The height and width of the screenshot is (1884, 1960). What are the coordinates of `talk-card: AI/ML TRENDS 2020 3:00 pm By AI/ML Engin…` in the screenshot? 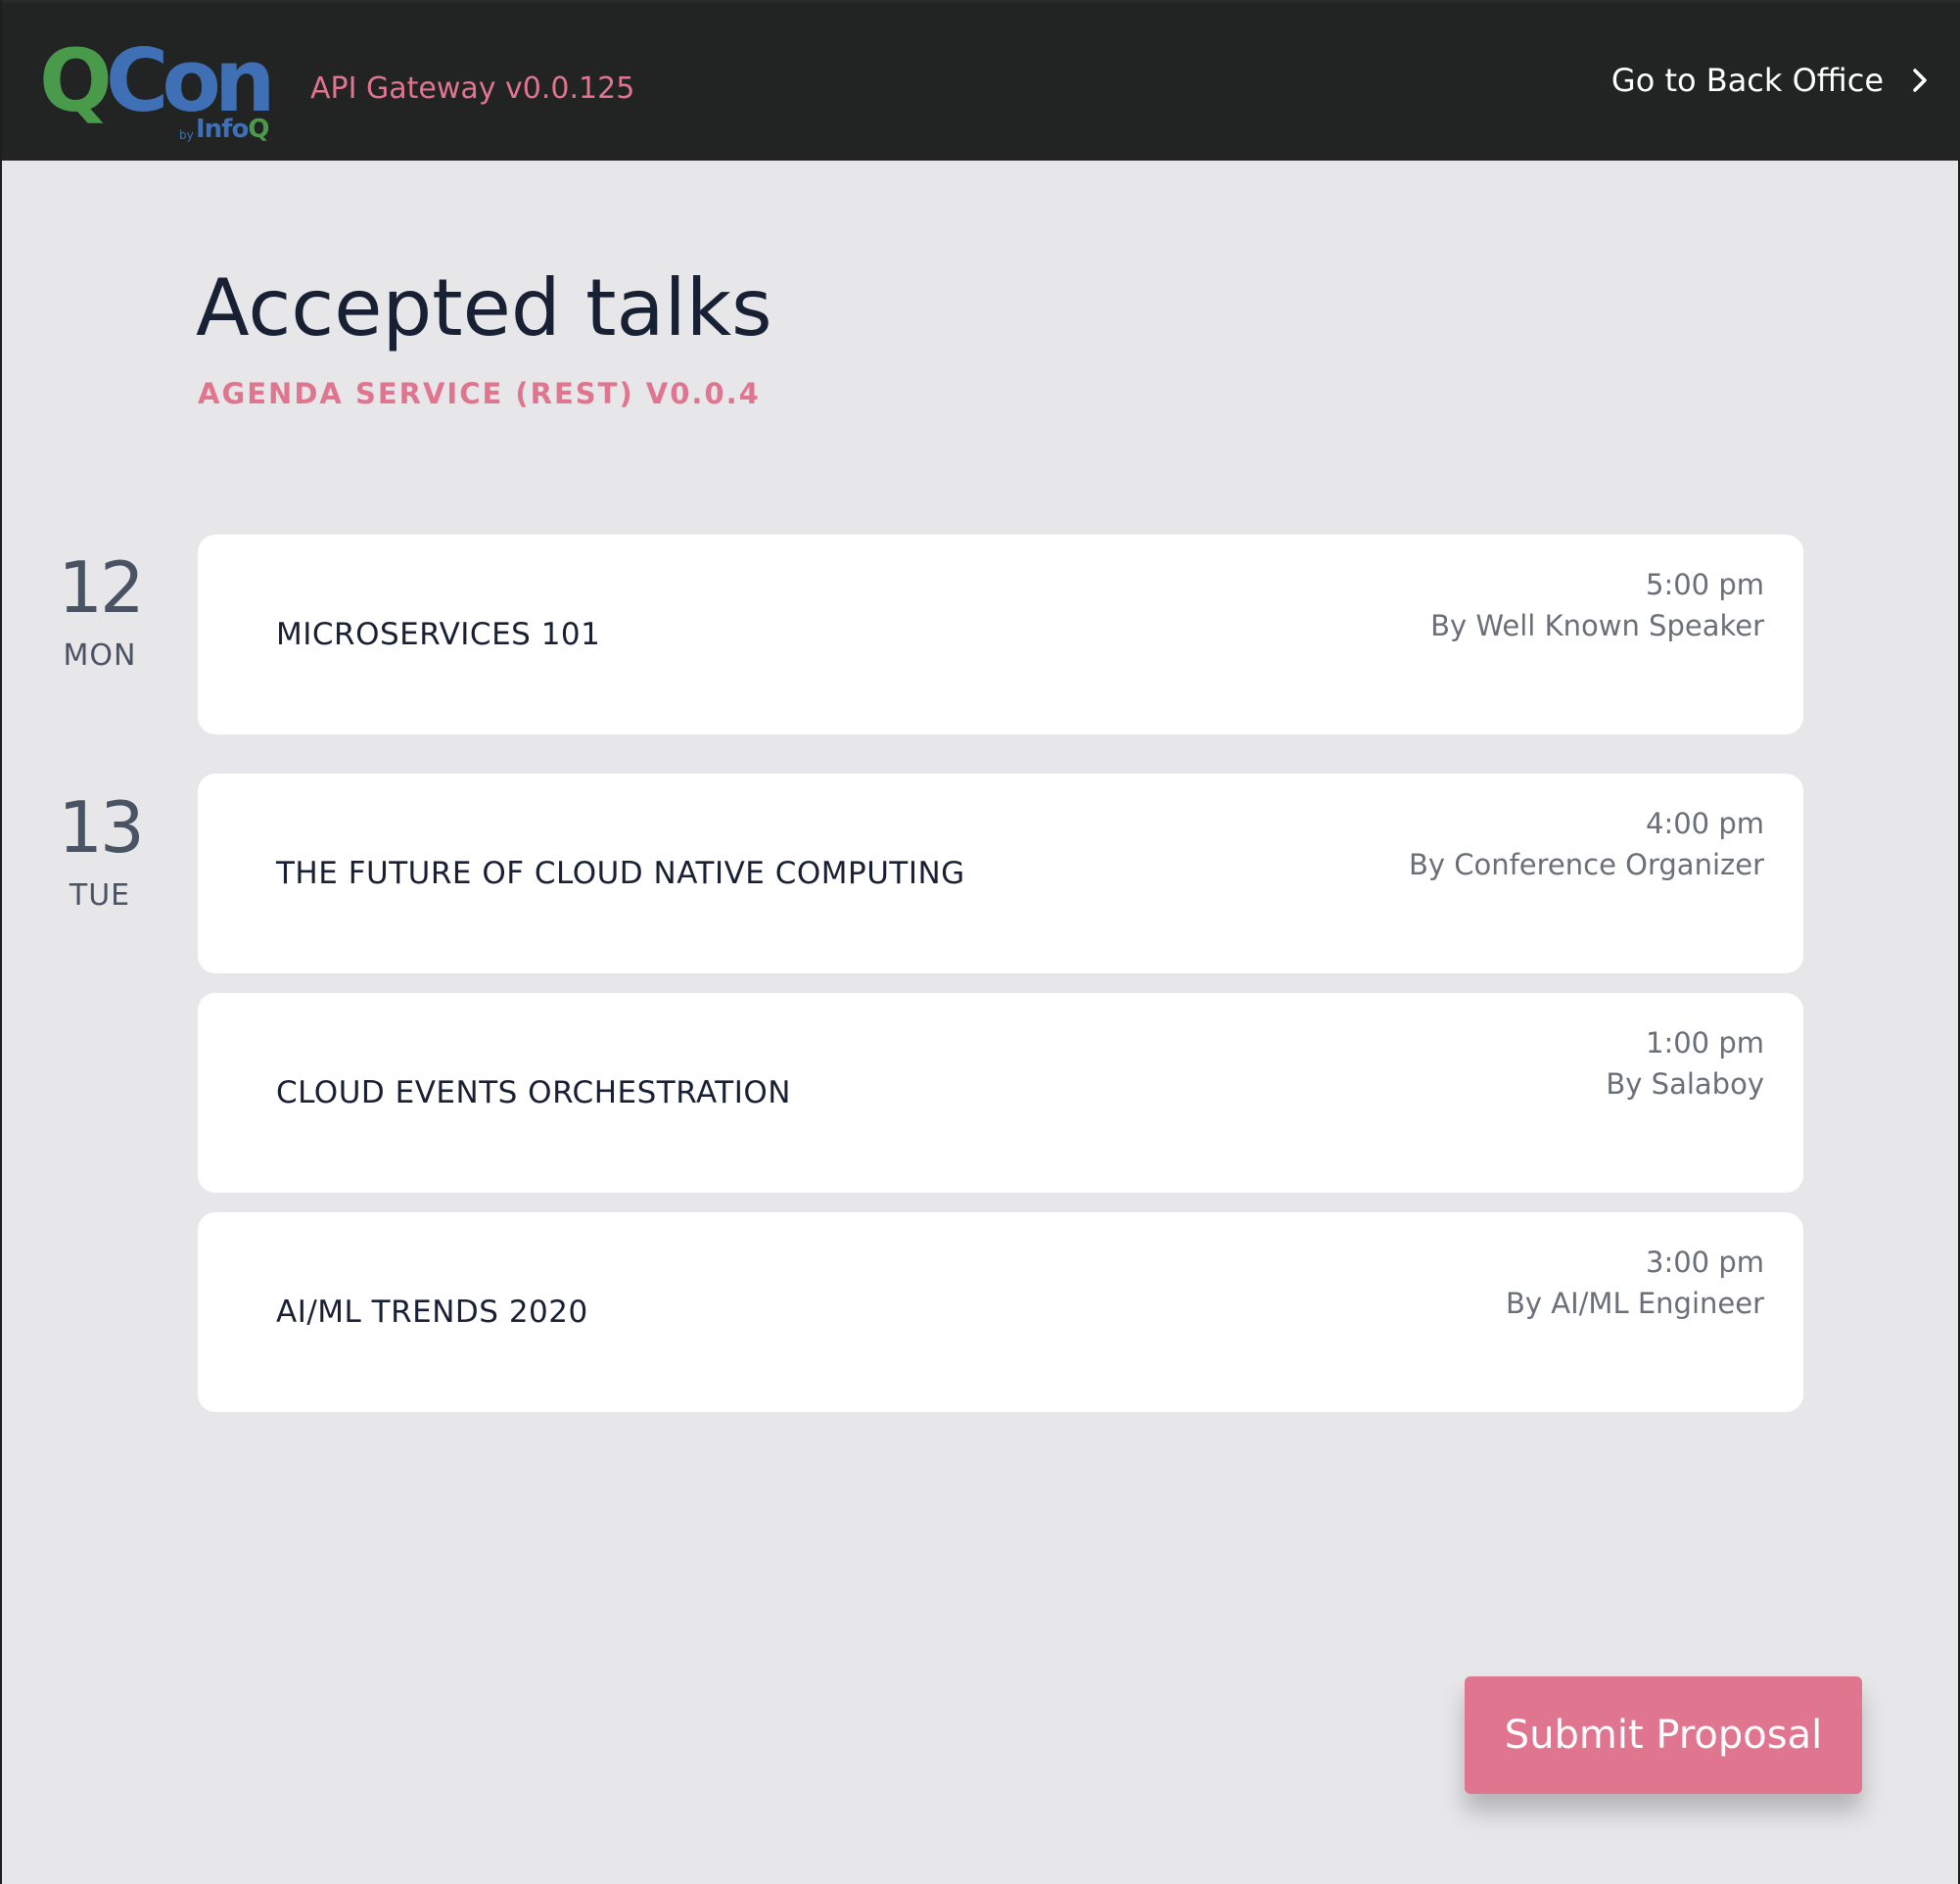 It's located at (1000, 1312).